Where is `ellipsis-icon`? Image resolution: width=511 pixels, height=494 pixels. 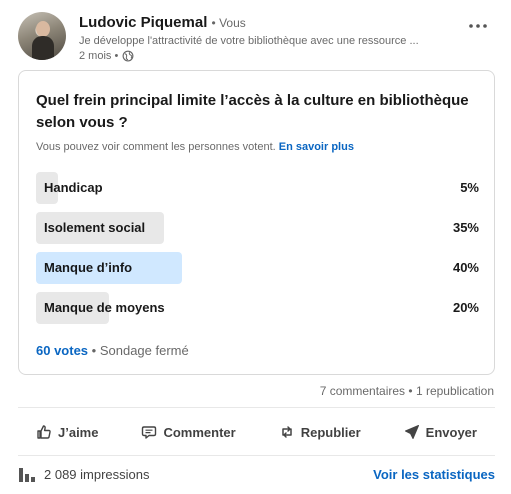 ellipsis-icon is located at coordinates (478, 26).